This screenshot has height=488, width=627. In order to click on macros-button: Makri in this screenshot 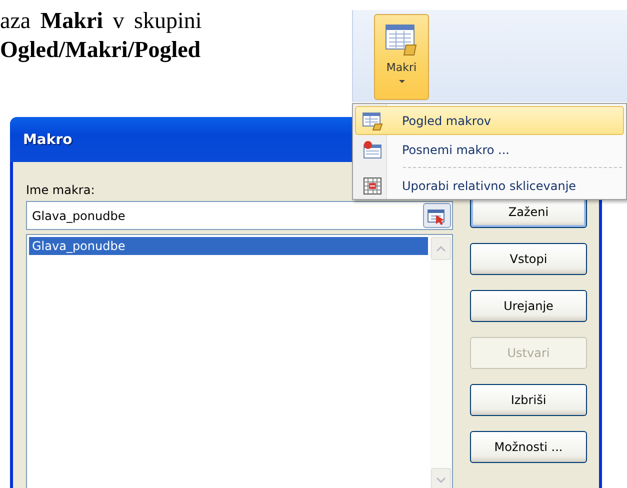, I will do `click(401, 57)`.